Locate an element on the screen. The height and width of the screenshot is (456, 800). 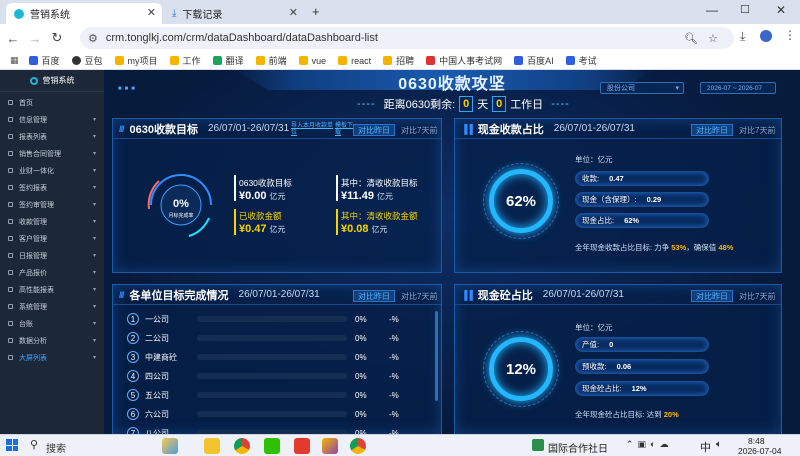
unit-name: 四公司 is located at coordinates (157, 376).